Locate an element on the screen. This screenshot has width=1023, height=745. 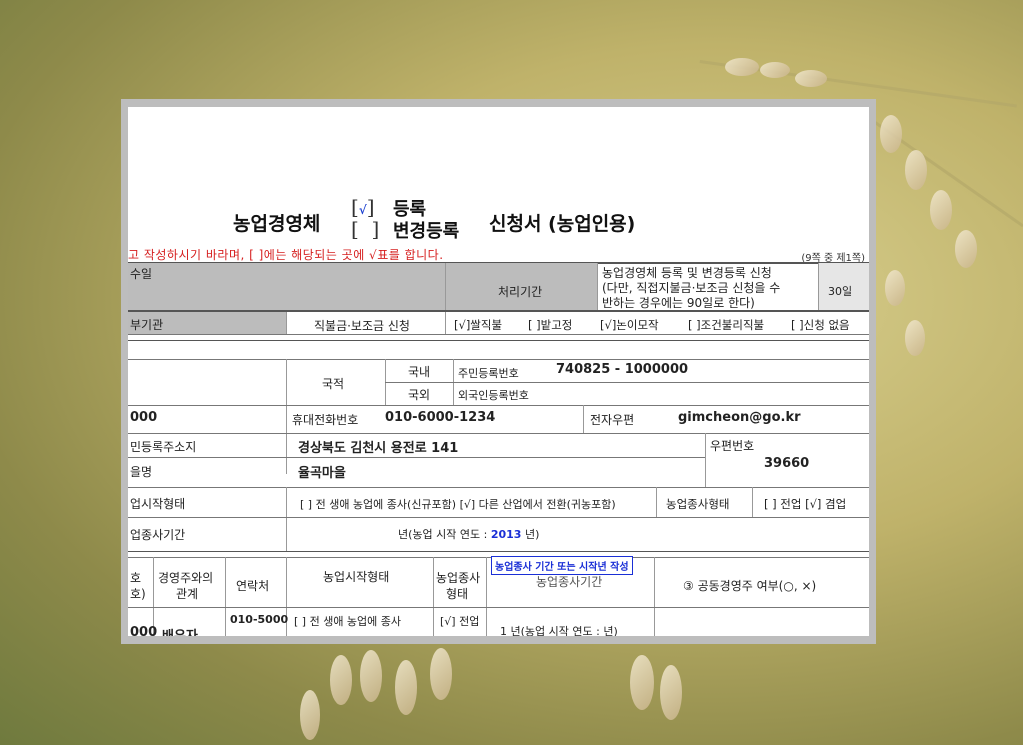
form-title: 농업경영체 [√] 등록 [ ] 변경등록 신청서 (농업인용) is located at coordinates (513, 221).